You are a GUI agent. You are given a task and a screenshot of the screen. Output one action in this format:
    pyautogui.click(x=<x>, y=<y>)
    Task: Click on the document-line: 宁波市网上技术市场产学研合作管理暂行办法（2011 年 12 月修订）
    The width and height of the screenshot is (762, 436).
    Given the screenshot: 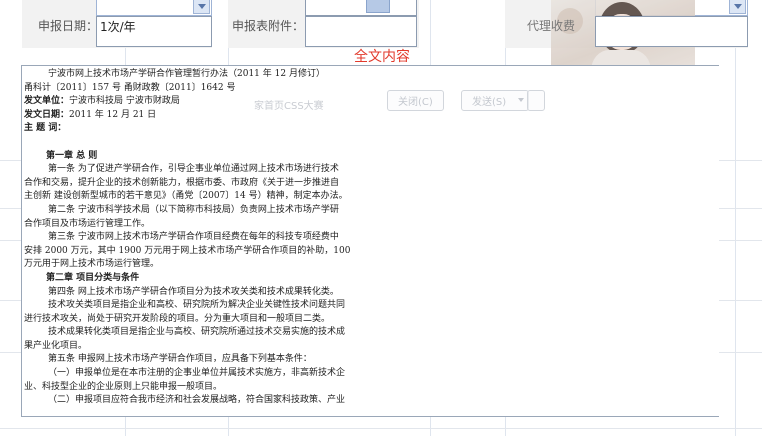 What is the action you would take?
    pyautogui.click(x=371, y=75)
    